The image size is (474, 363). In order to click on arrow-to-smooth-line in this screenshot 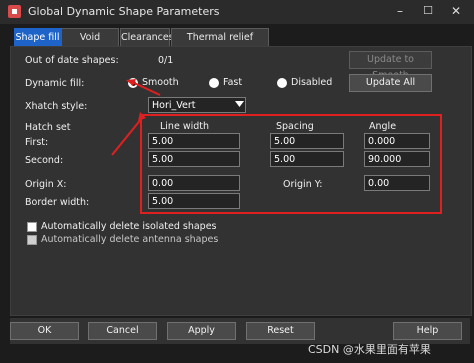, I will do `click(146, 88)`.